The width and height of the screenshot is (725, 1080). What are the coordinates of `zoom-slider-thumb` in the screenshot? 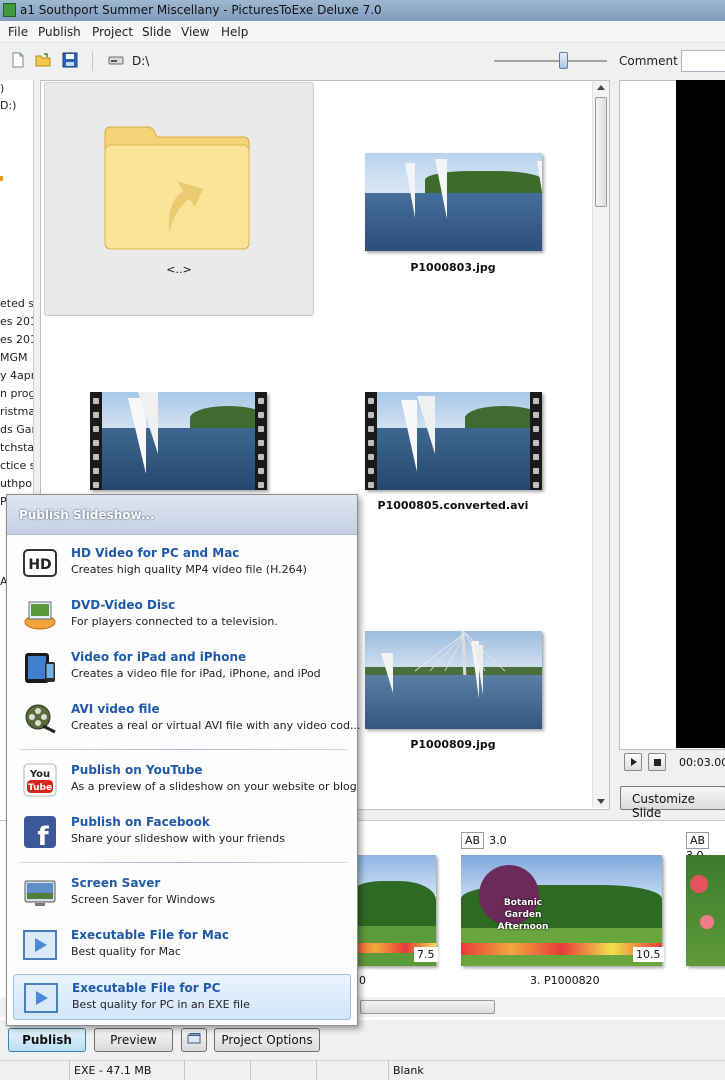 It's located at (563, 60).